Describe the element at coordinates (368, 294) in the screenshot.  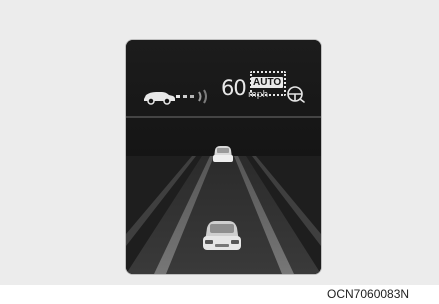
I see `figure-code: OCN7060083N` at that location.